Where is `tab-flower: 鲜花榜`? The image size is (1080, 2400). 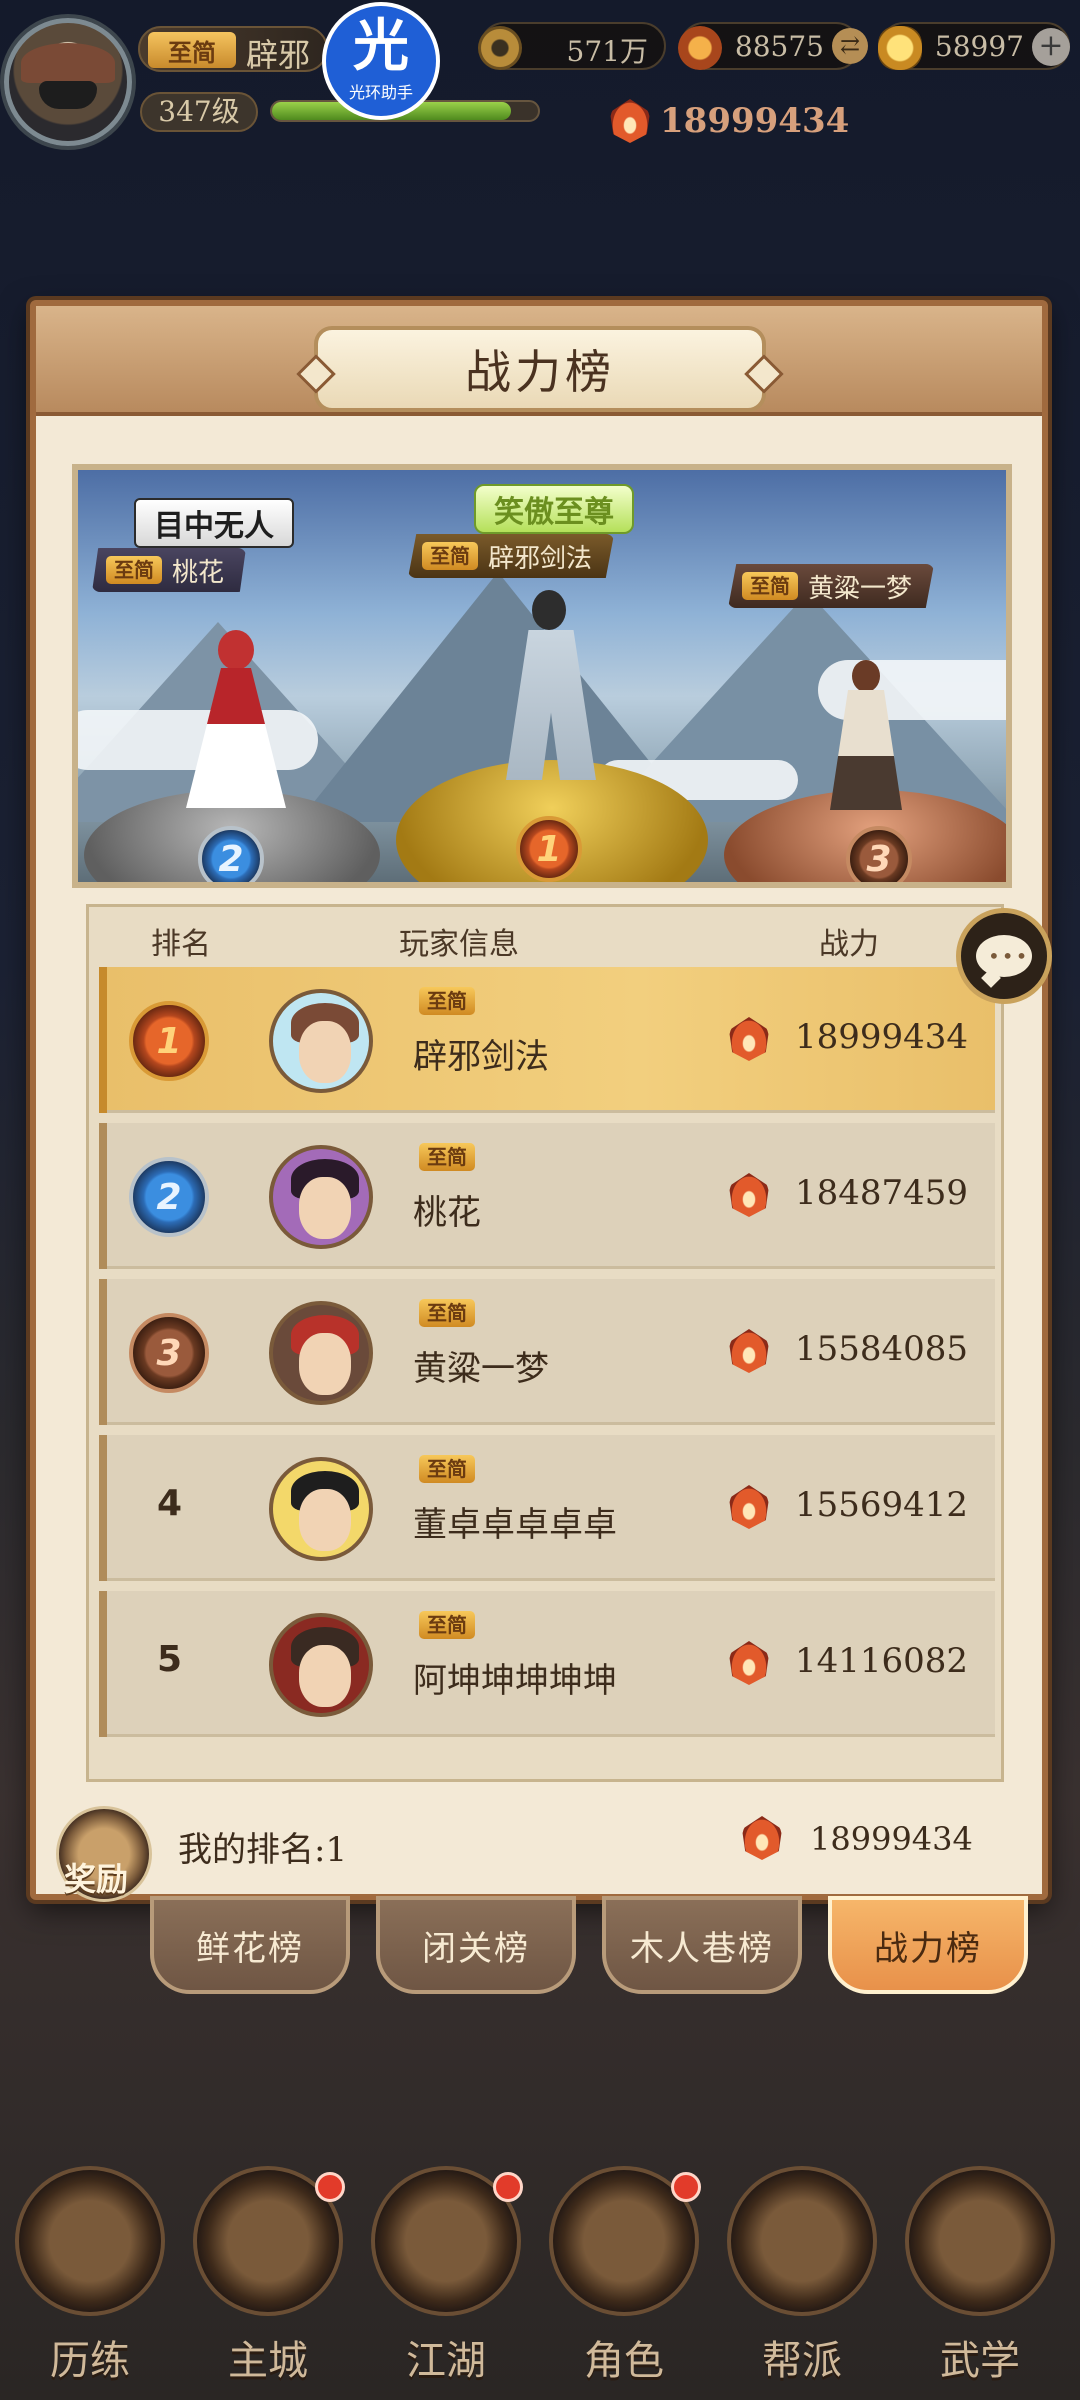 tab-flower: 鲜花榜 is located at coordinates (250, 1945).